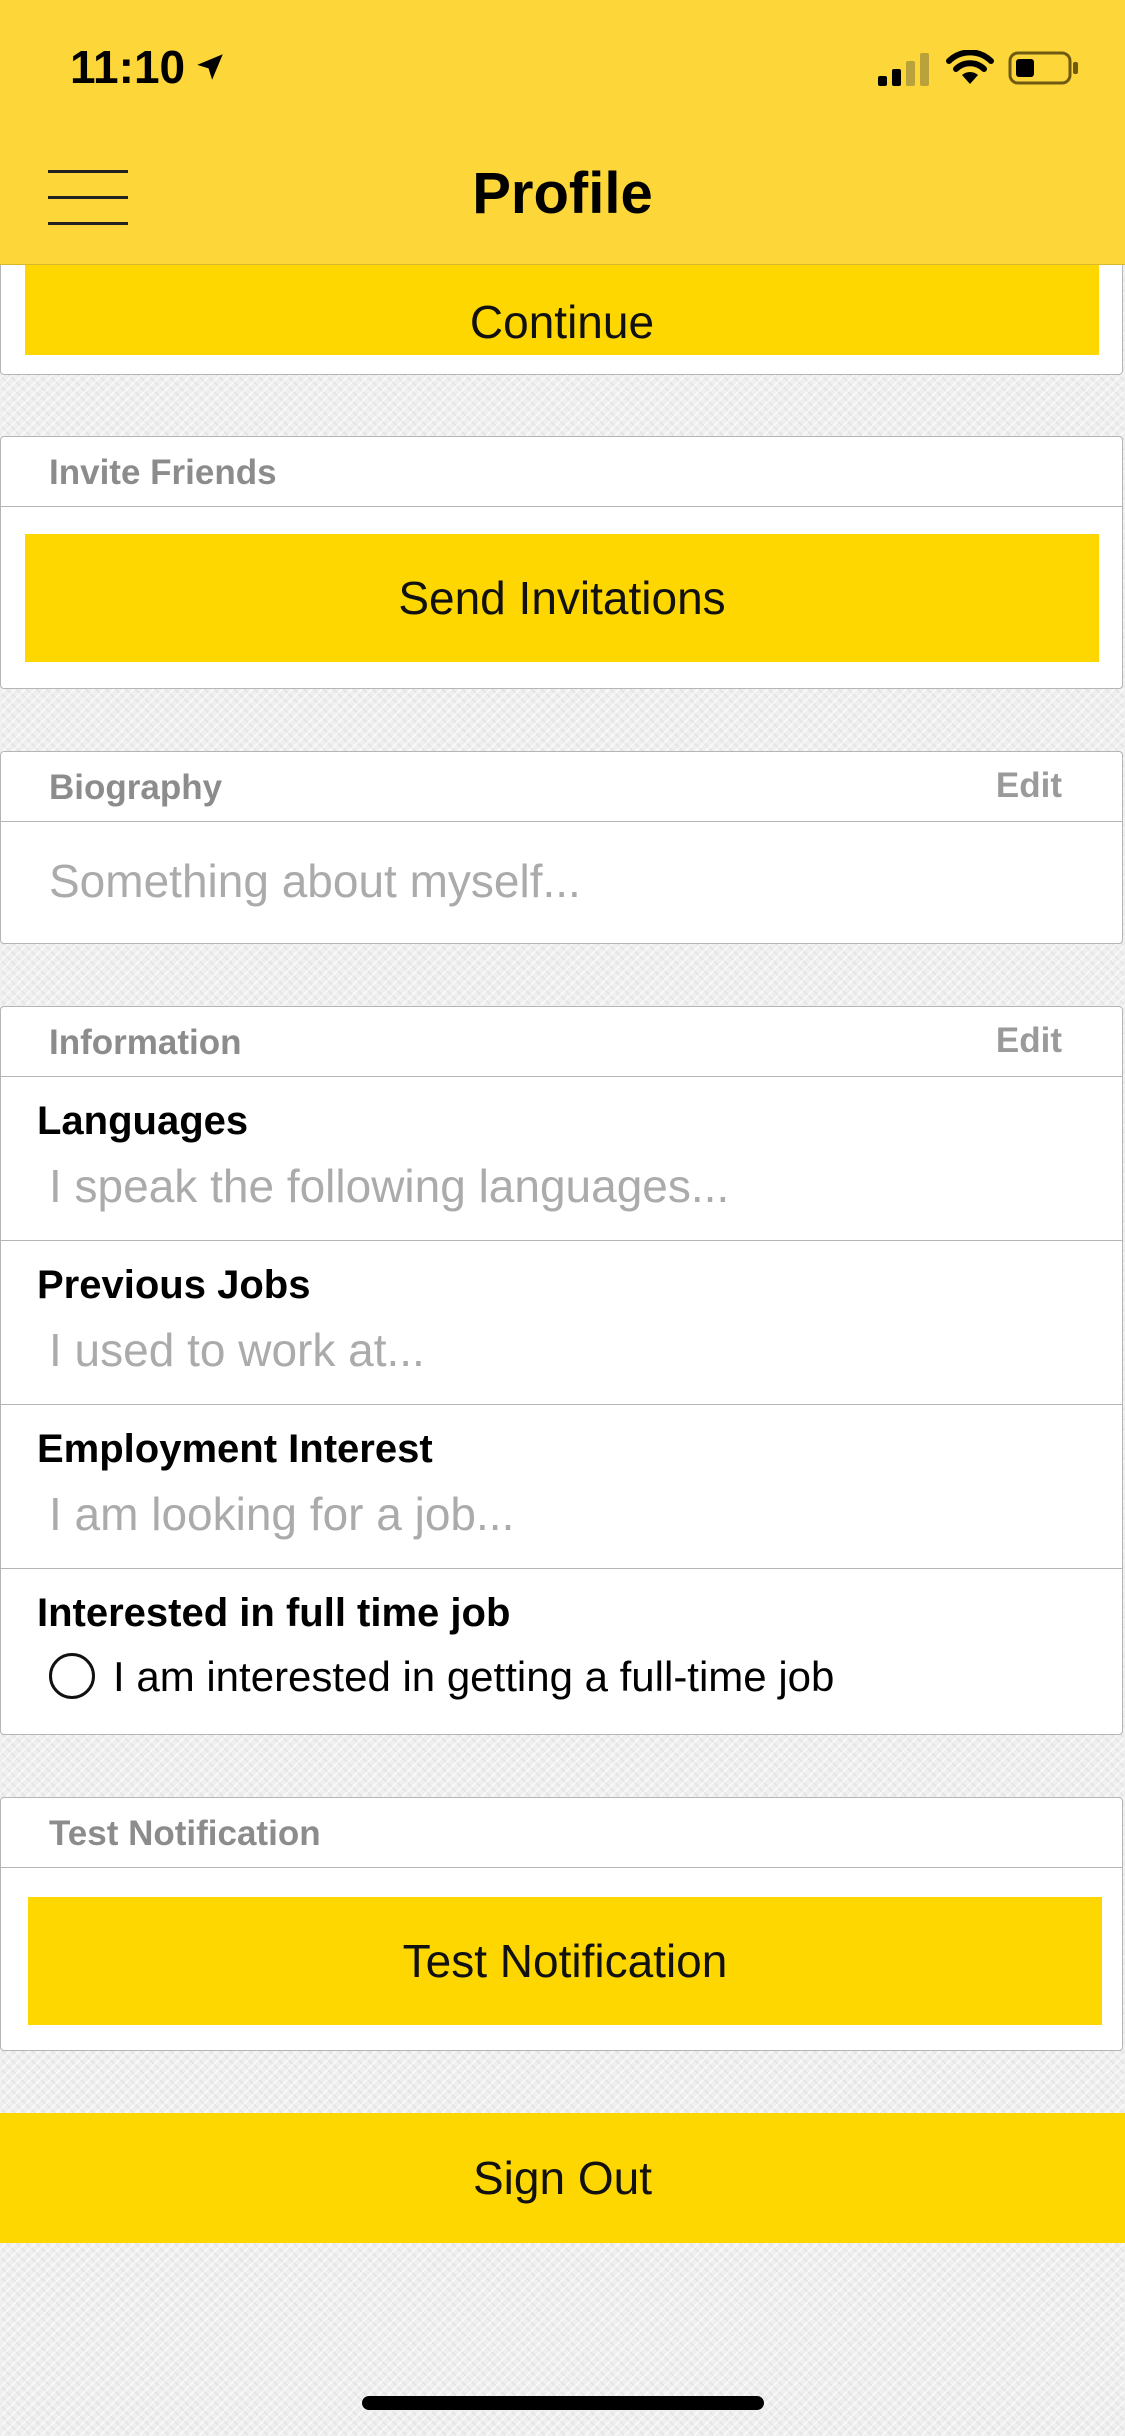  What do you see at coordinates (561, 472) in the screenshot?
I see `invite-friends-header: Invite Friends` at bounding box center [561, 472].